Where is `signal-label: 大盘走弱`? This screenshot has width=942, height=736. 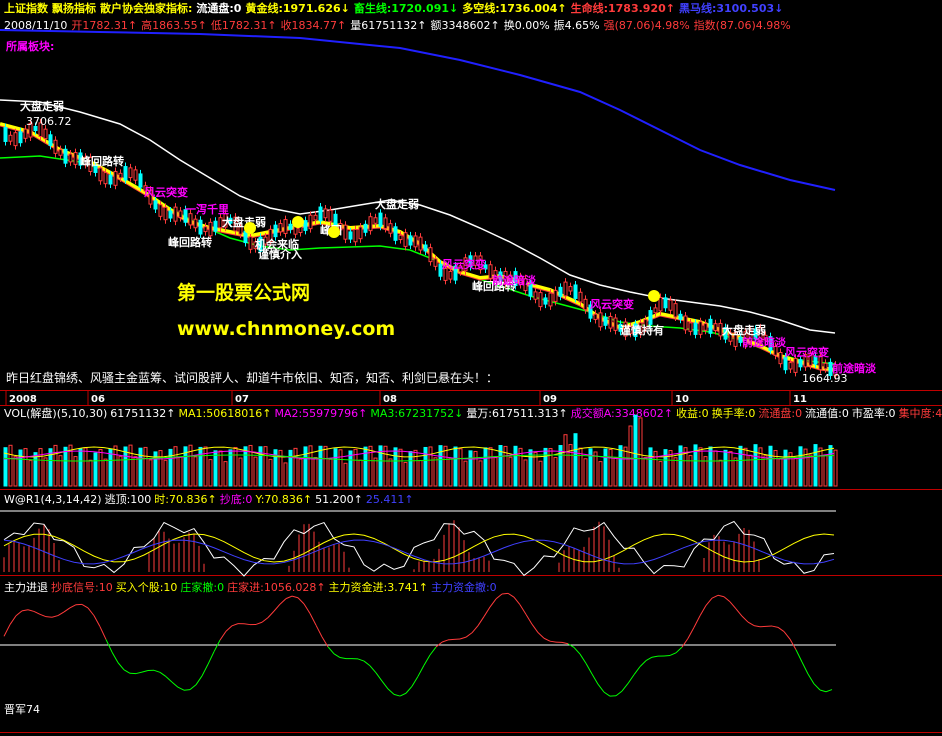
signal-label: 大盘走弱 is located at coordinates (42, 106).